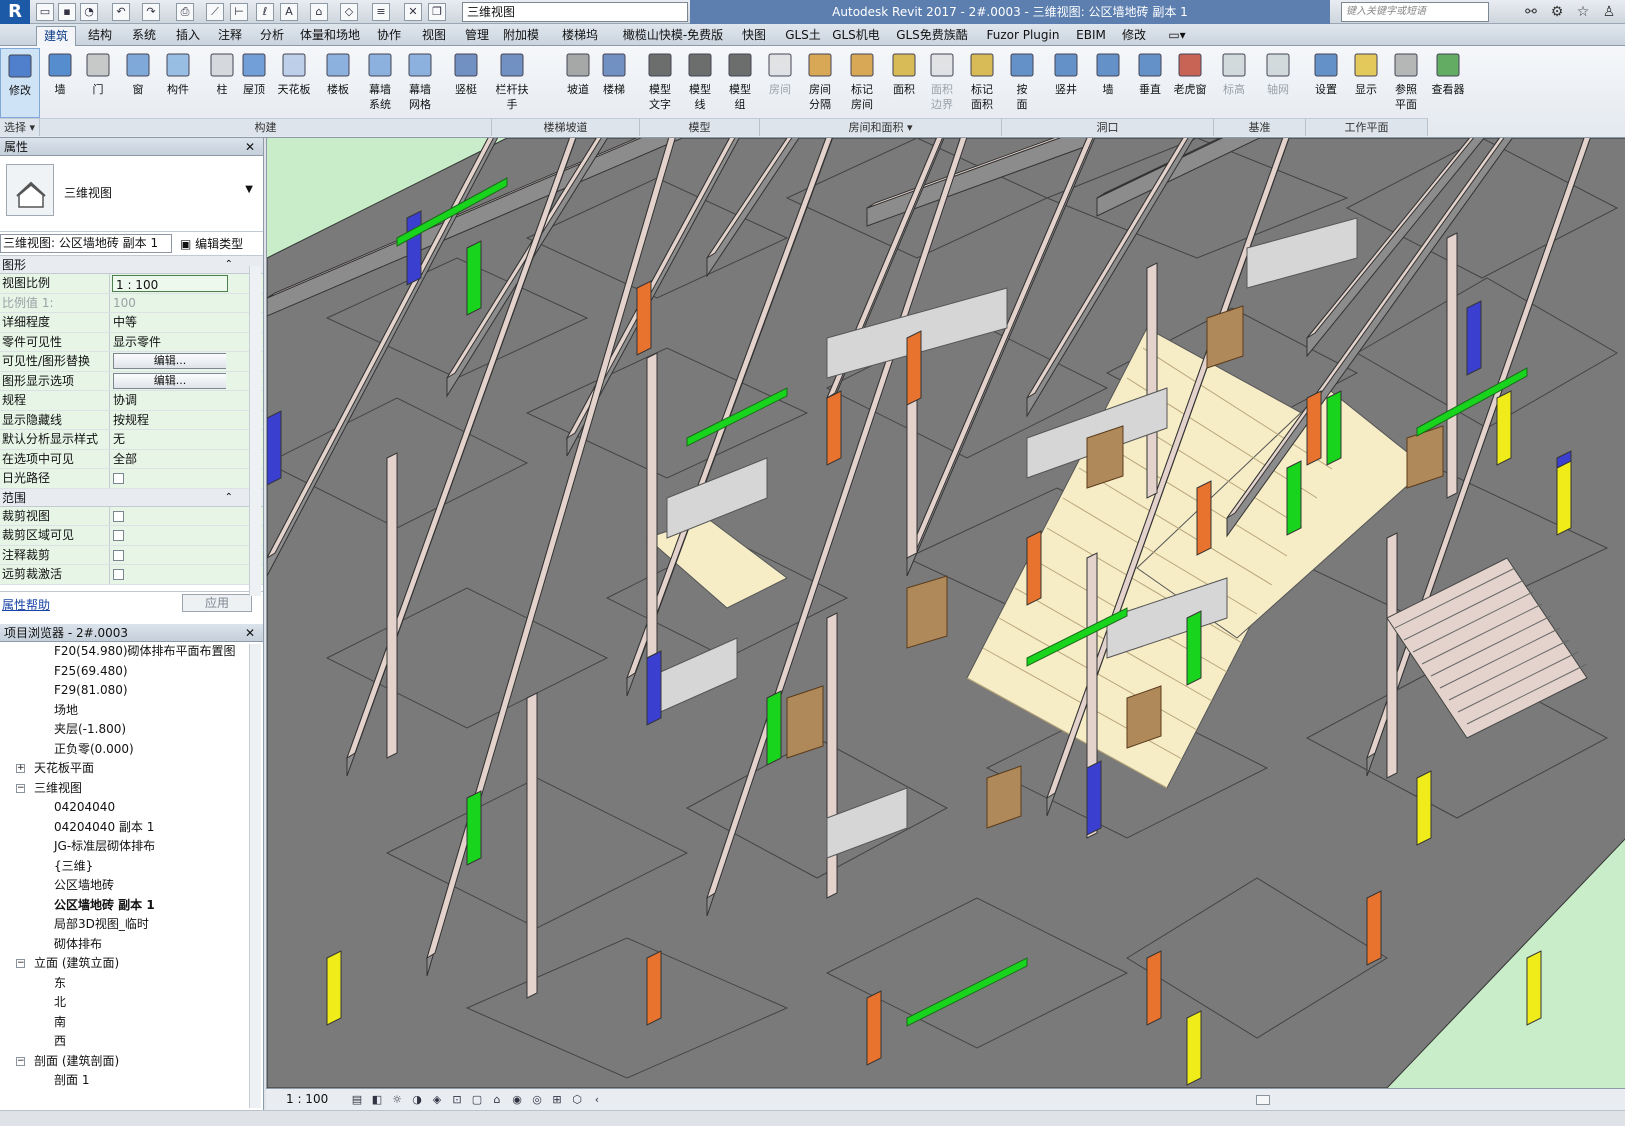 The image size is (1625, 1126). What do you see at coordinates (1066, 83) in the screenshot?
I see `ribbon-button-25: 竖井` at bounding box center [1066, 83].